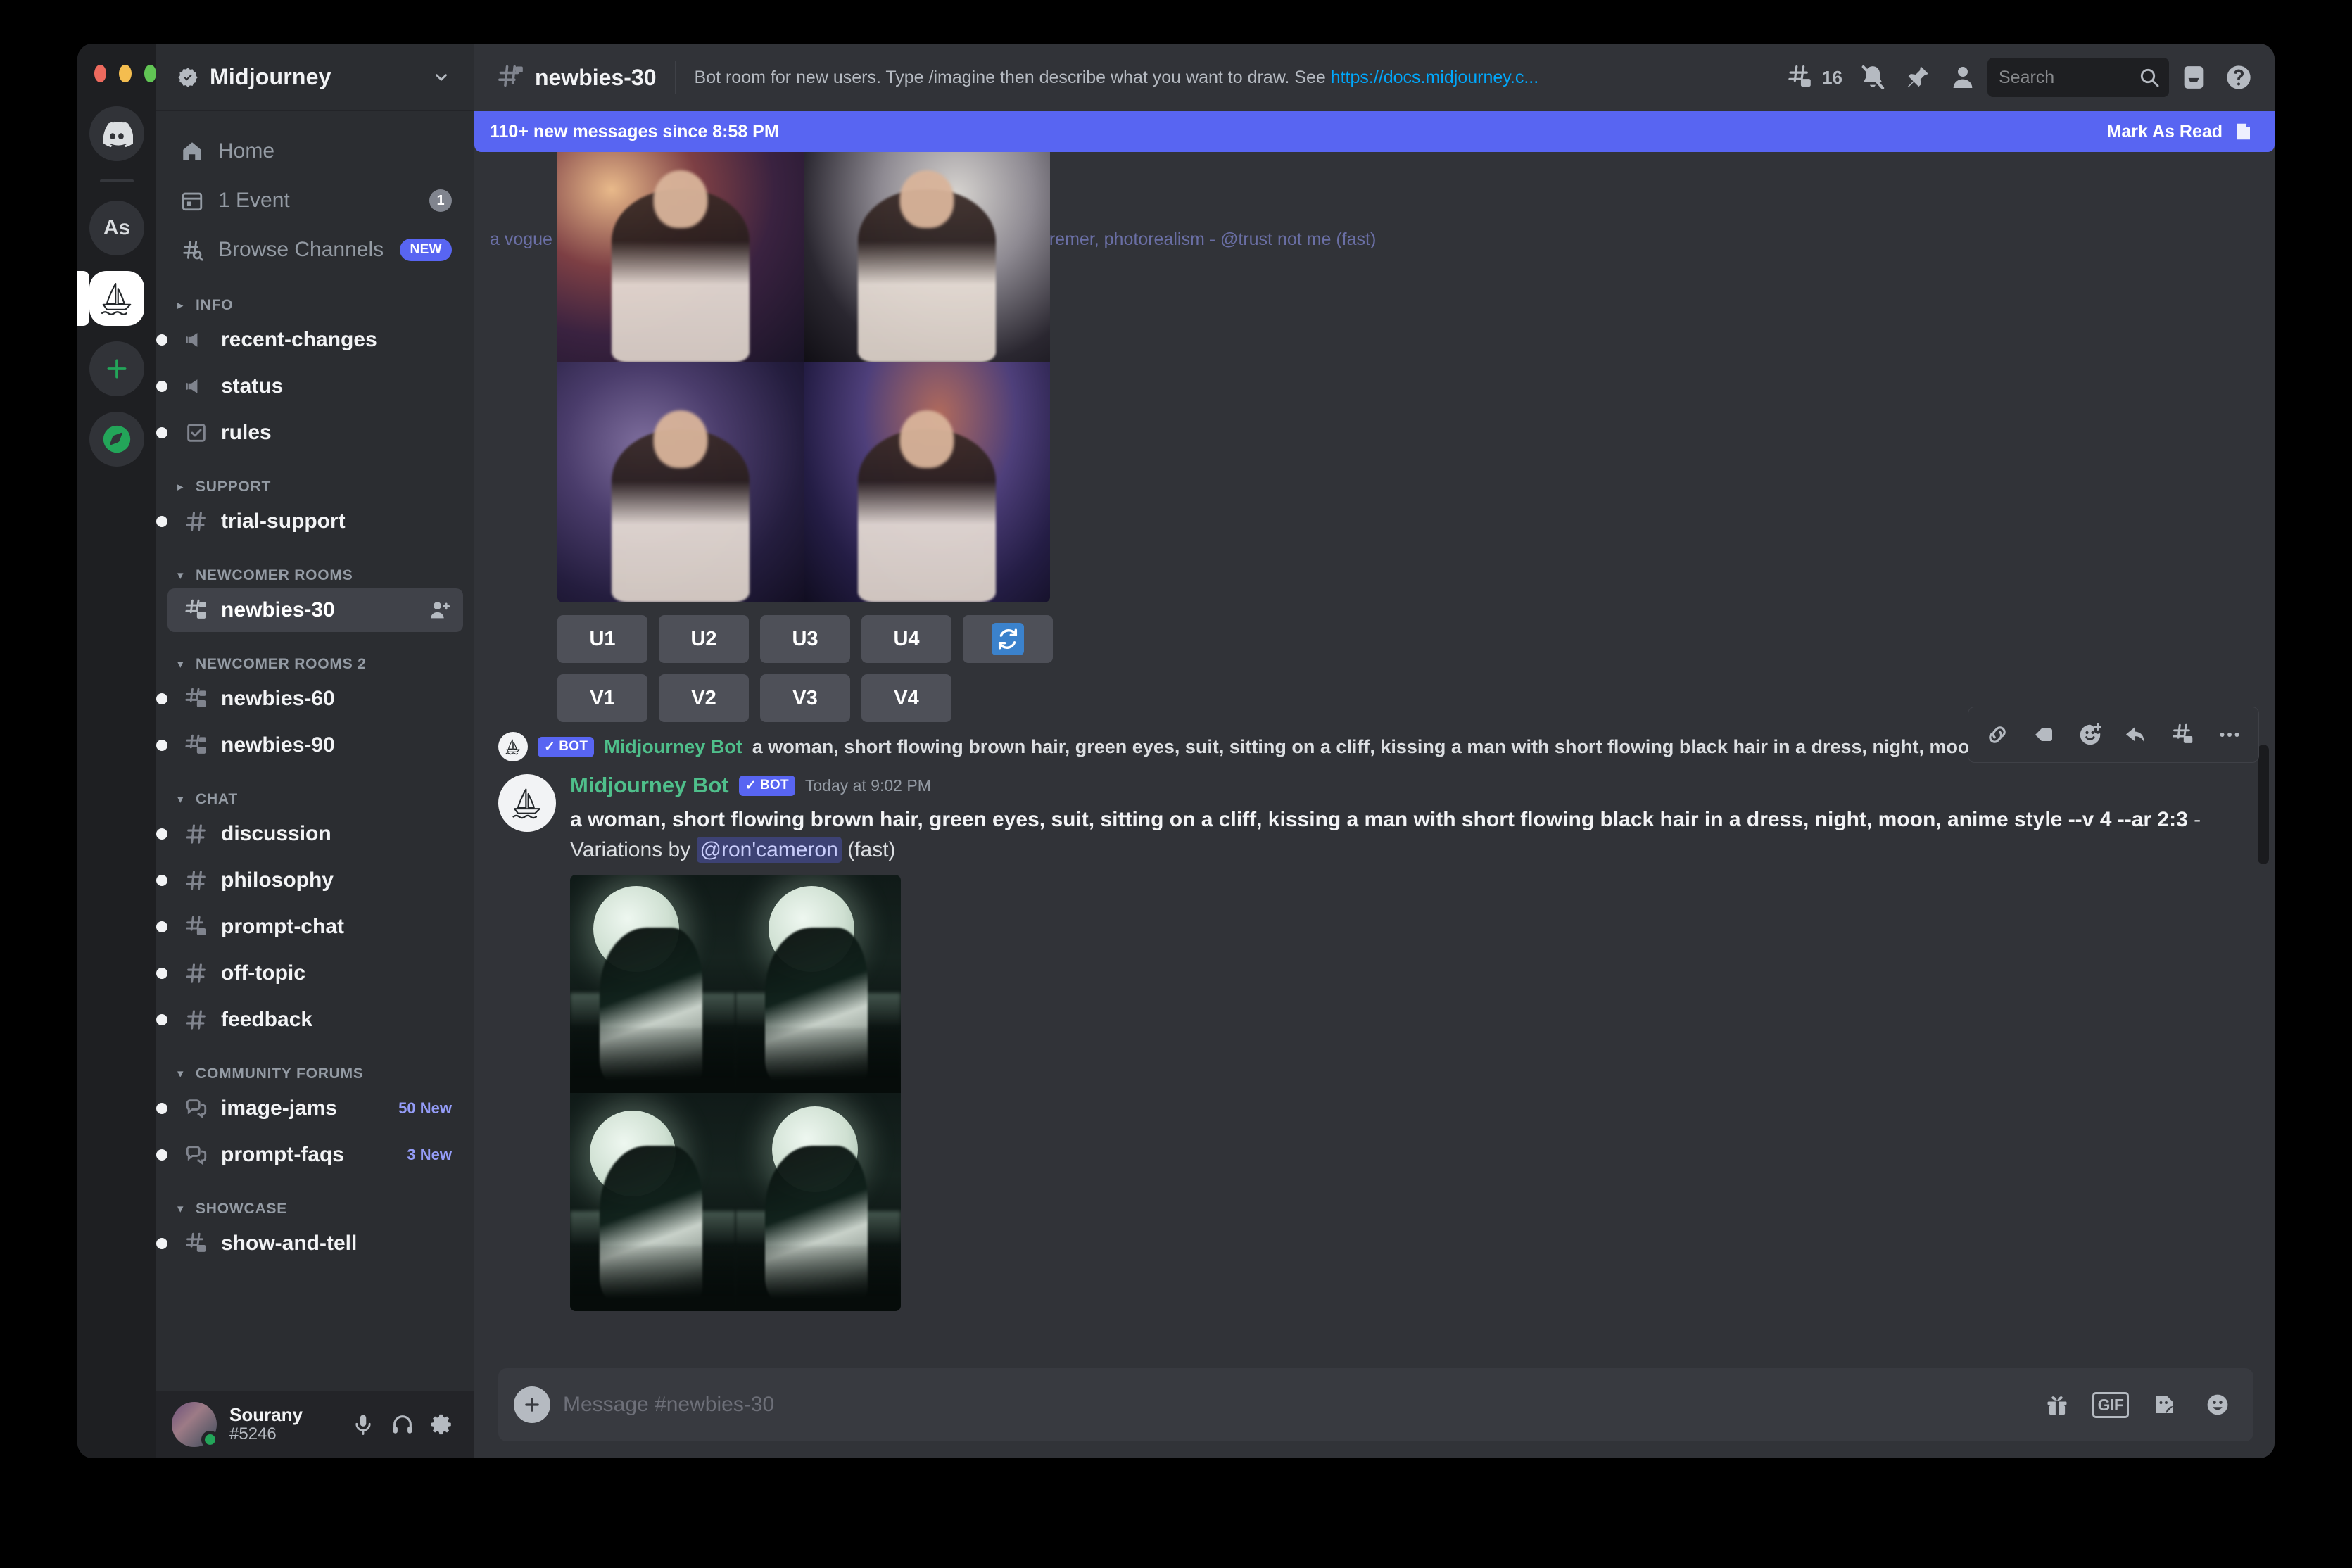  What do you see at coordinates (309, 340) in the screenshot?
I see `sidebar-item-recent-changes: recent-changes` at bounding box center [309, 340].